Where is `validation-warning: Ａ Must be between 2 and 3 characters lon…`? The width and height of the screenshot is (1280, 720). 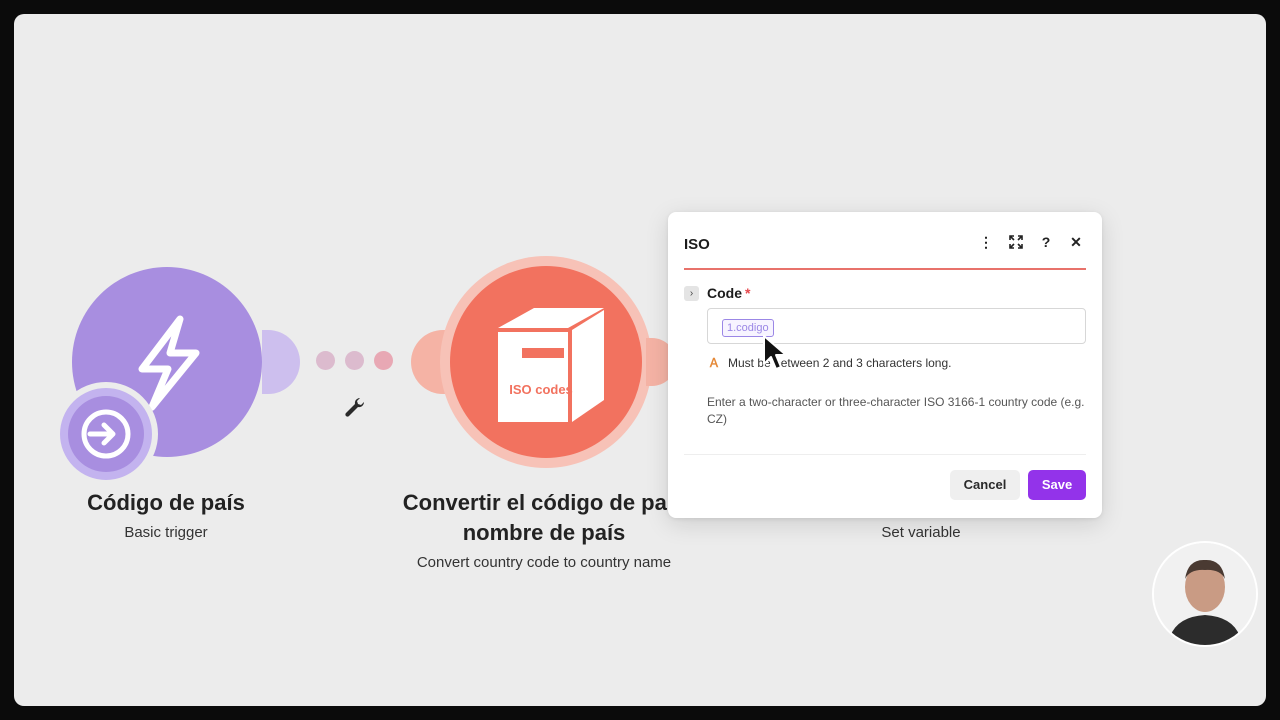 validation-warning: Ａ Must be between 2 and 3 characters lon… is located at coordinates (829, 362).